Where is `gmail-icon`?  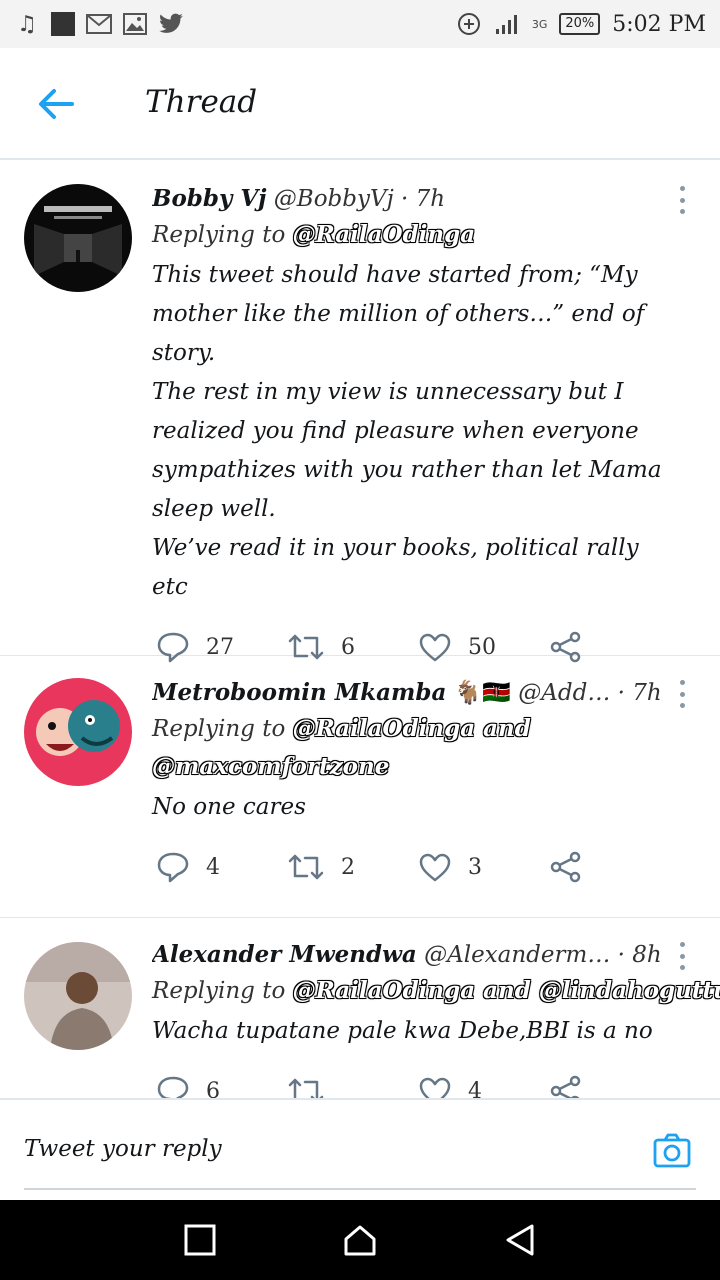 gmail-icon is located at coordinates (99, 24).